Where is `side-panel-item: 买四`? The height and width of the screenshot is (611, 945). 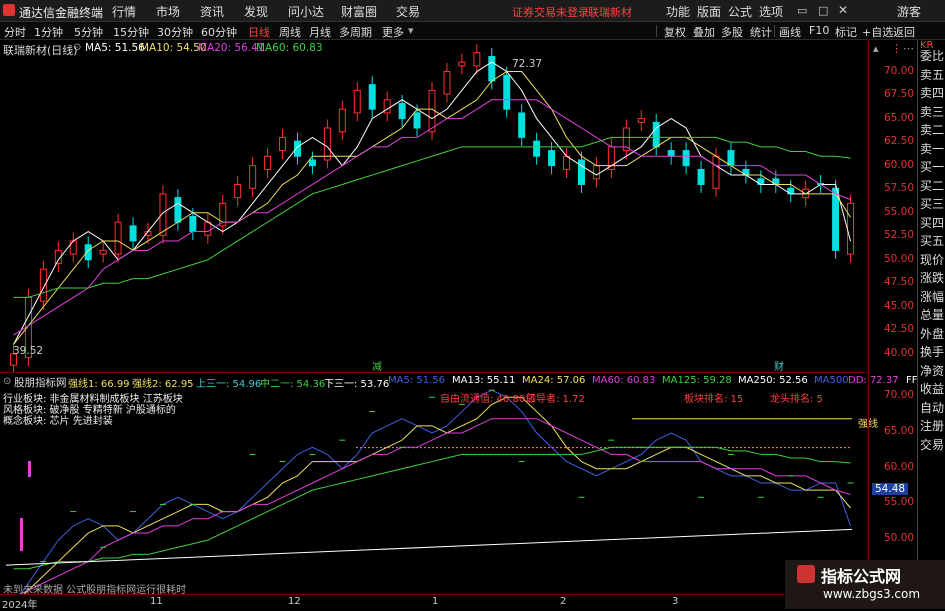
side-panel-item: 买四 is located at coordinates (932, 222).